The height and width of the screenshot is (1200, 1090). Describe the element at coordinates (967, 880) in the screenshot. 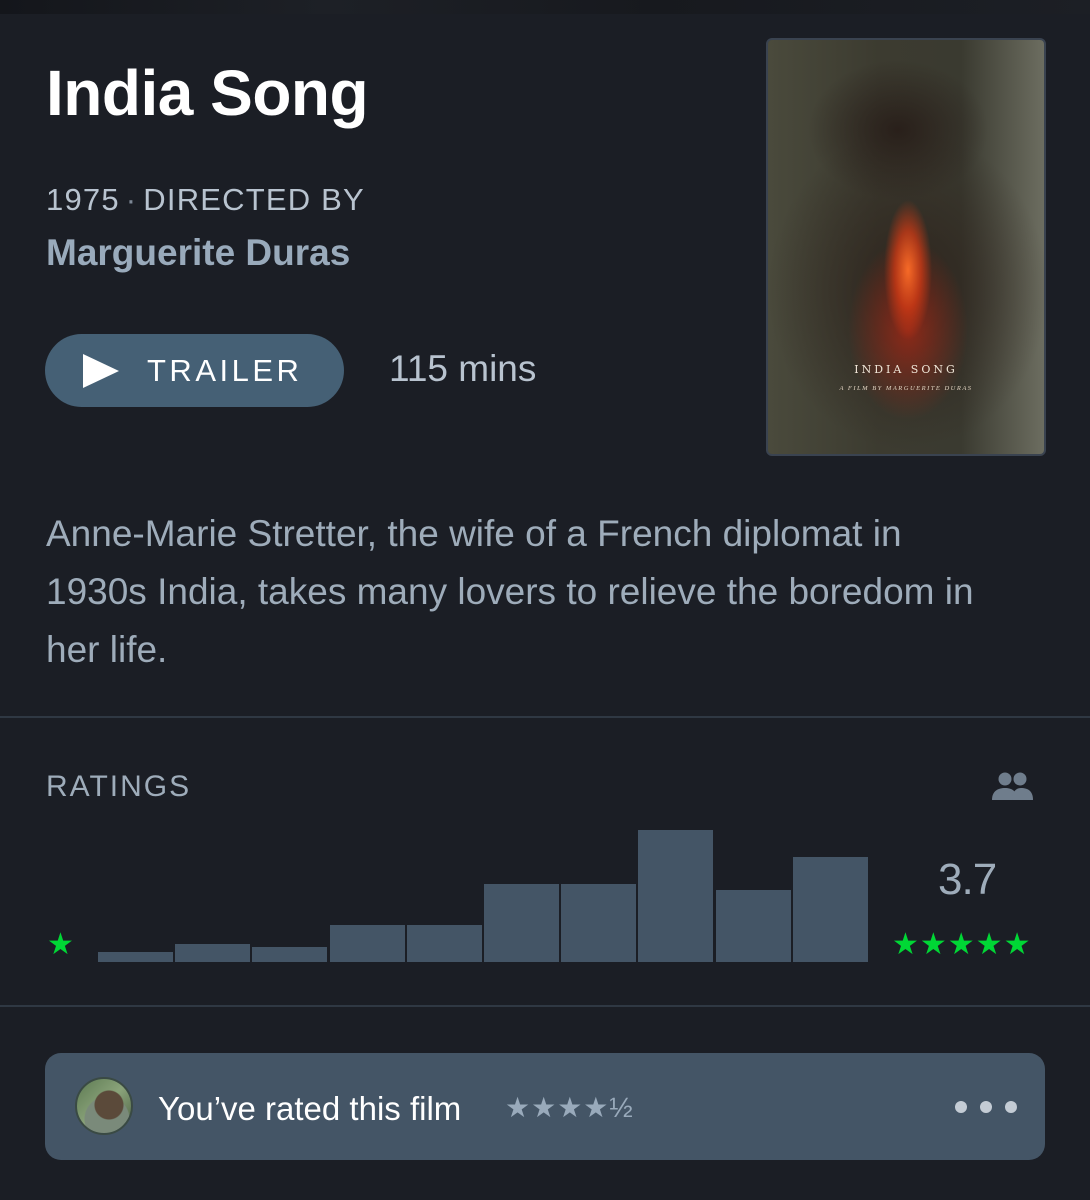

I see `average-rating: 3.7` at that location.